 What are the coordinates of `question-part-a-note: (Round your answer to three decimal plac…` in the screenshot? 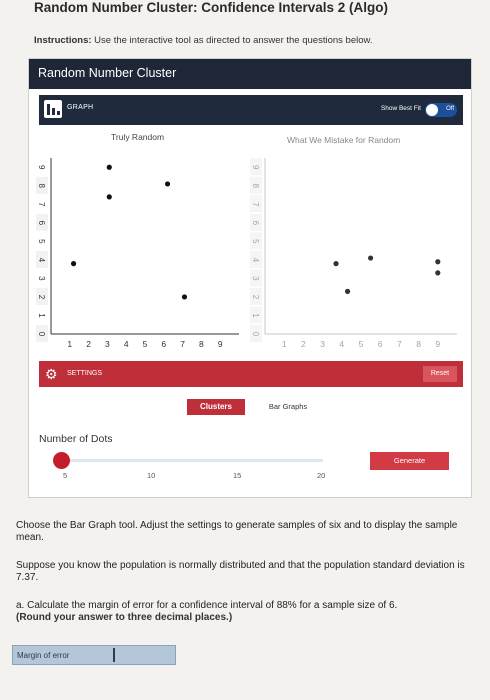 It's located at (124, 617).